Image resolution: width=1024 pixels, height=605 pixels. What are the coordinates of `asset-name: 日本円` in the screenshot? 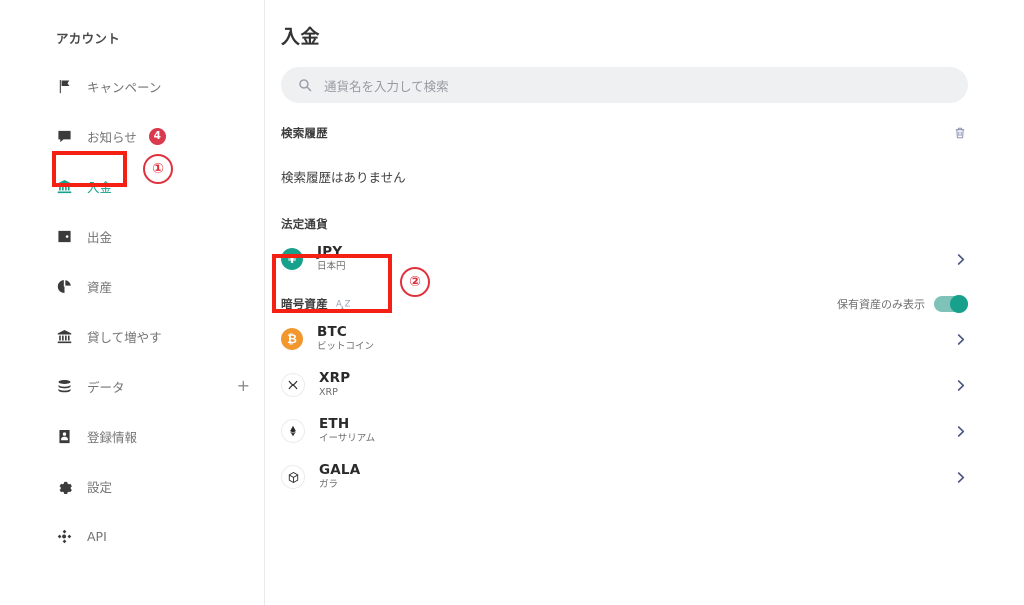 It's located at (331, 267).